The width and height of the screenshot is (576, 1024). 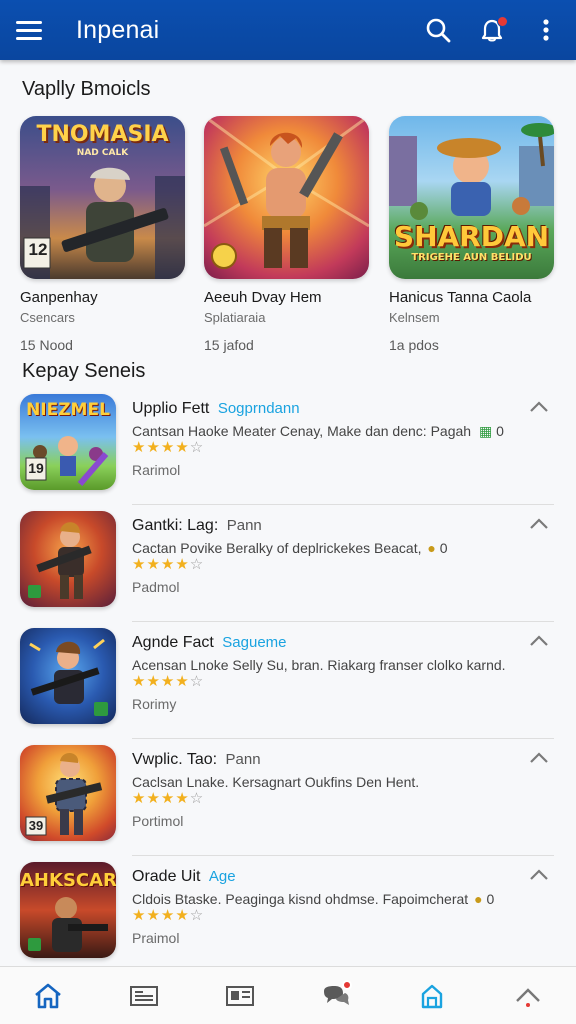 I want to click on list-item-title: Gantki: Lag: Pann, so click(x=197, y=526).